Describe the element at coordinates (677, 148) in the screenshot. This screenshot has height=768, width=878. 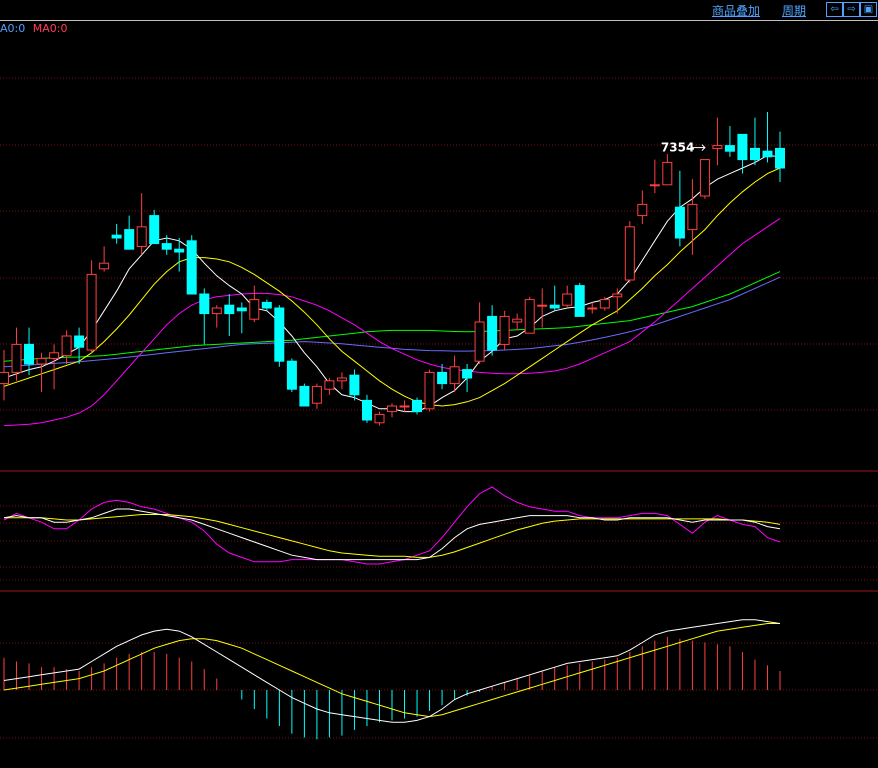
I see `high-price-label: 7354` at that location.